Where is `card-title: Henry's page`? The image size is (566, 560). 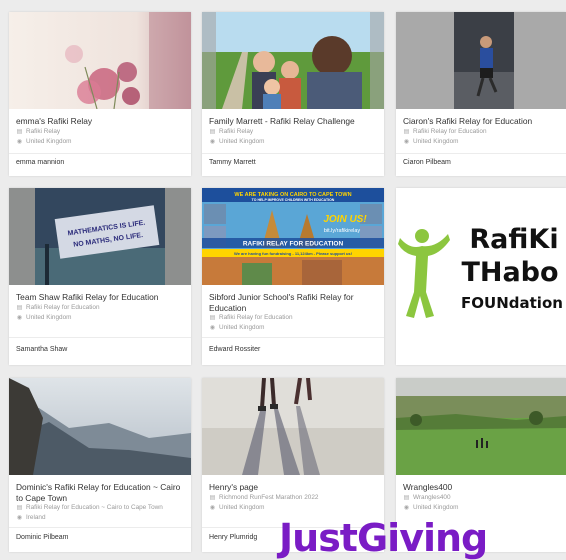 card-title: Henry's page is located at coordinates (293, 487).